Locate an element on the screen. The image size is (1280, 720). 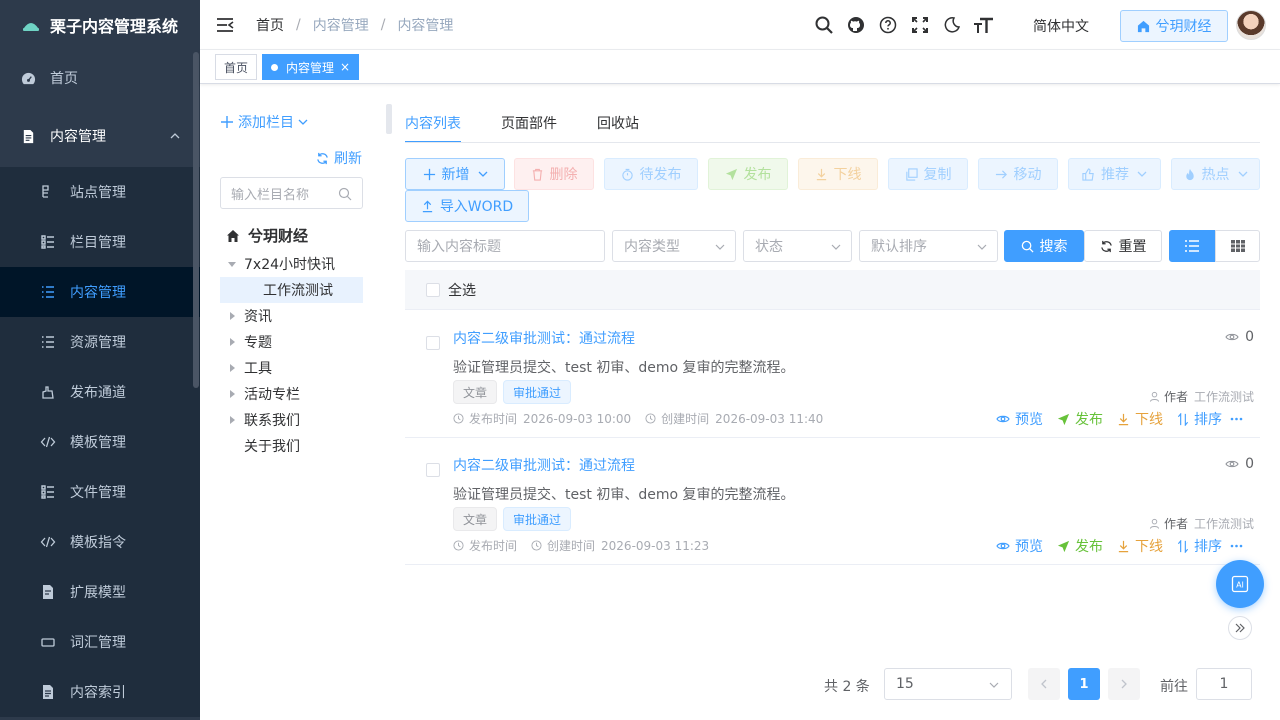
fullscreen-icon is located at coordinates (920, 25).